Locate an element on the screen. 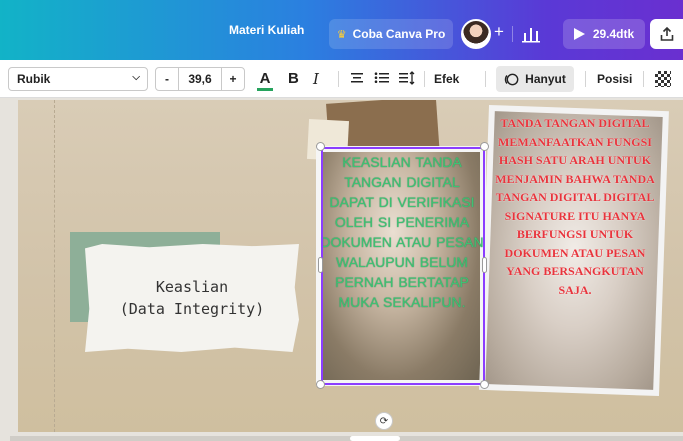 The height and width of the screenshot is (441, 683). user-avatar is located at coordinates (476, 34).